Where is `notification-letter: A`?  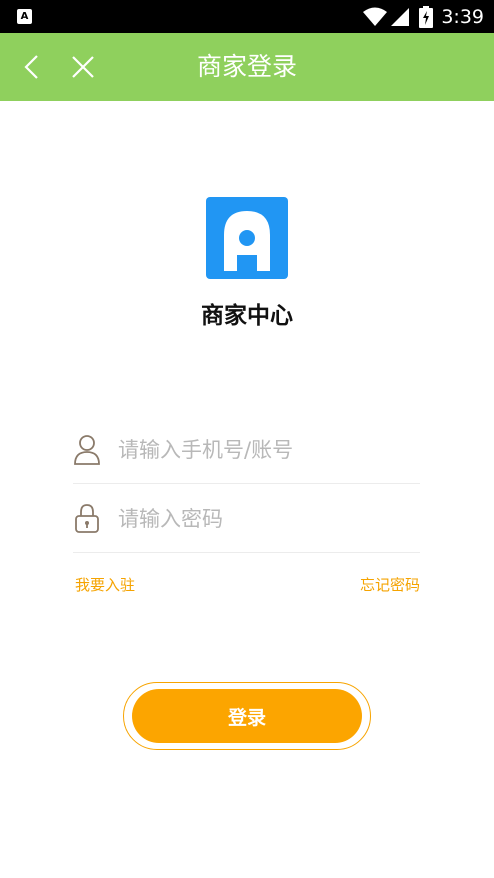
notification-letter: A is located at coordinates (24, 16).